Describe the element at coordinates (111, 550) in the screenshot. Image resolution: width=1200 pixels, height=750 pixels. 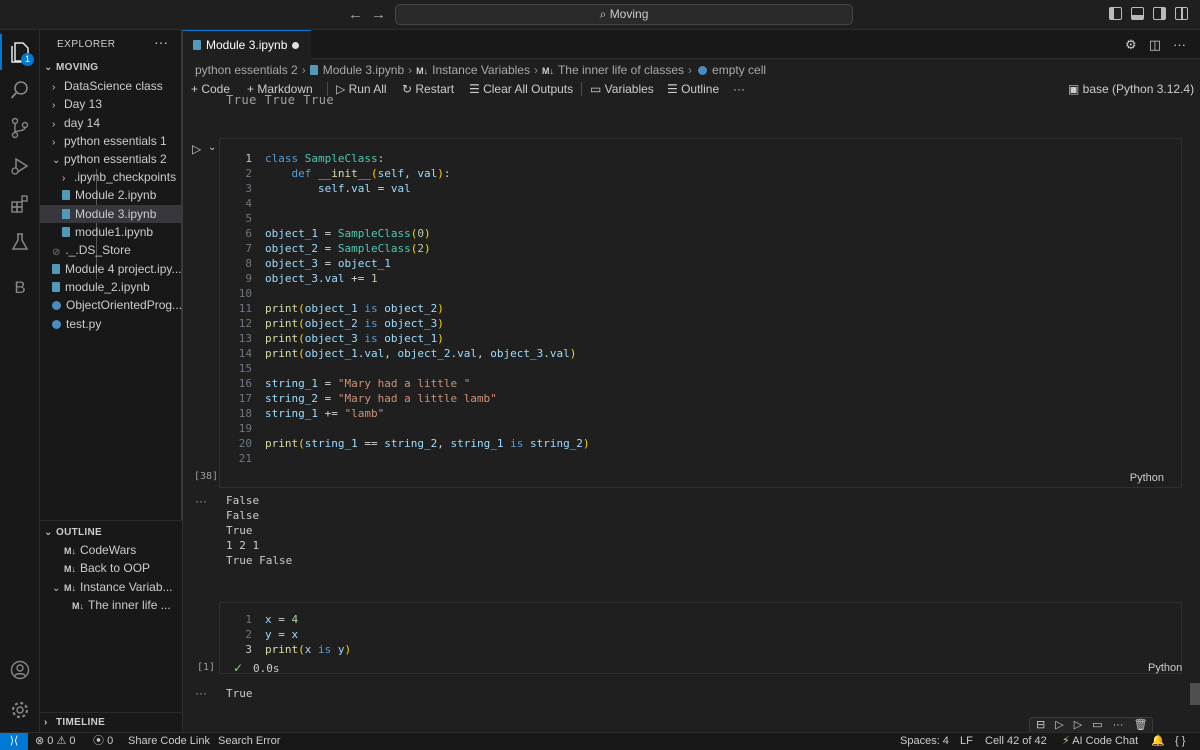
I see `outline-item-codewars: M↓ CodeWars` at that location.